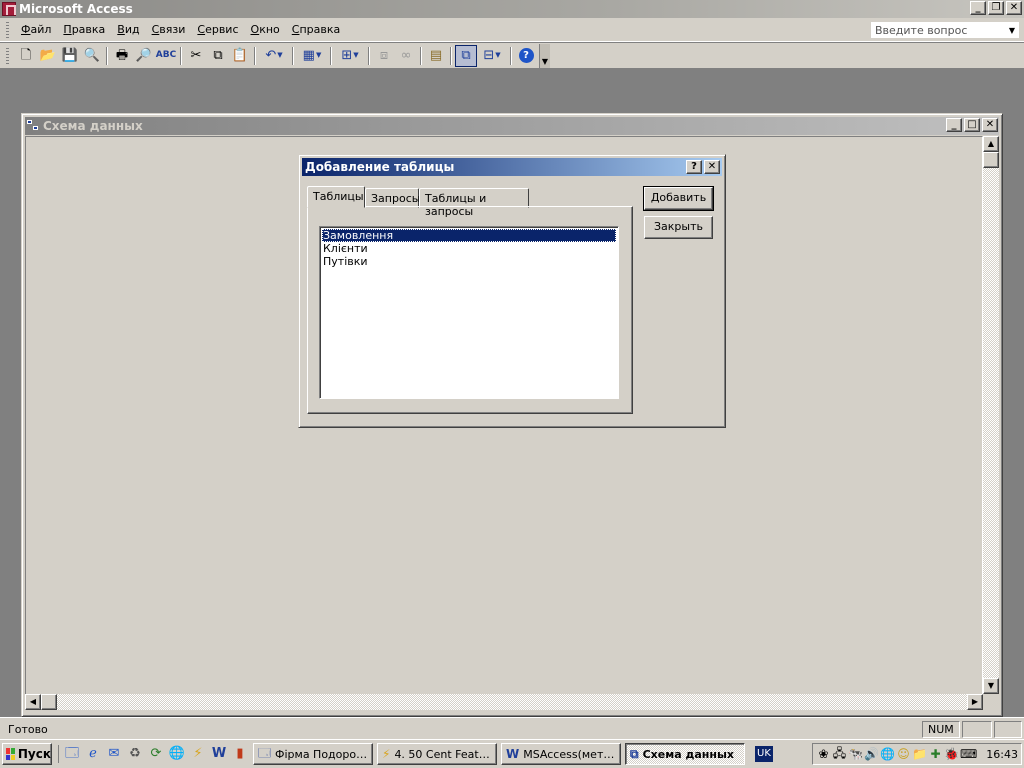 The height and width of the screenshot is (768, 1024). What do you see at coordinates (764, 754) in the screenshot?
I see `language-indicator: UK` at bounding box center [764, 754].